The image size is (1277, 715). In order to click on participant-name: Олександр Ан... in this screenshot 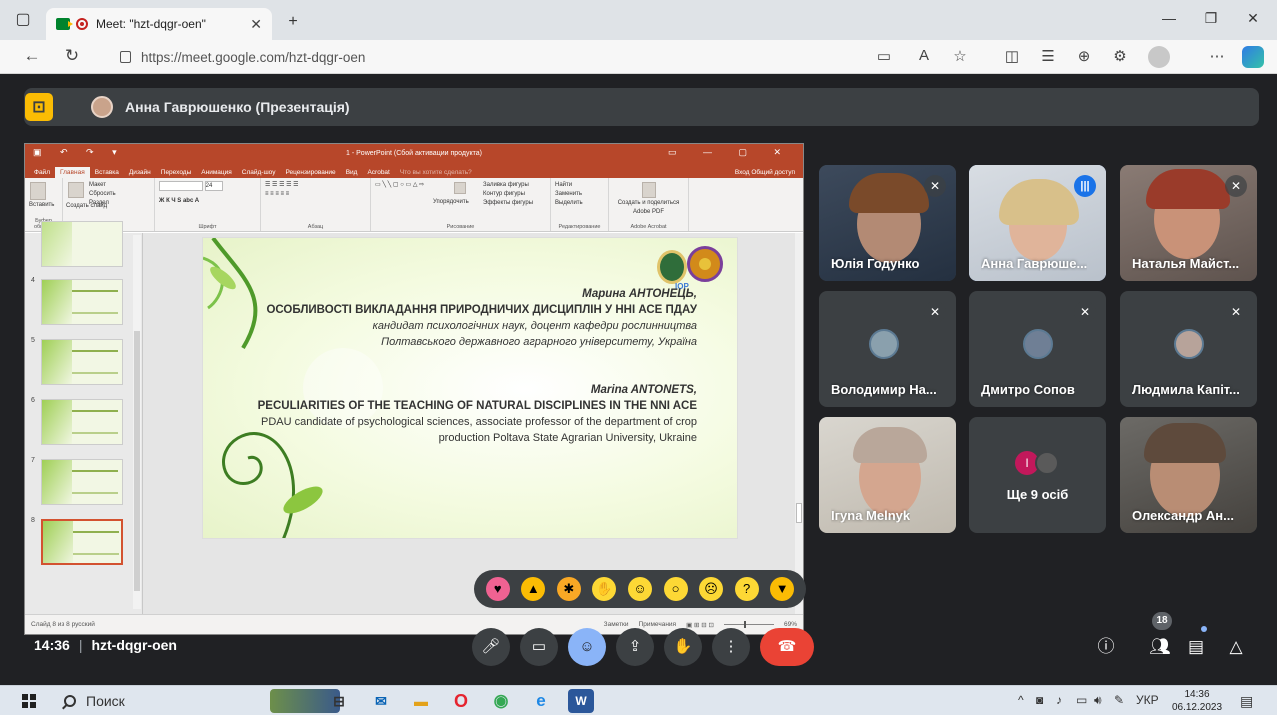, I will do `click(1183, 515)`.